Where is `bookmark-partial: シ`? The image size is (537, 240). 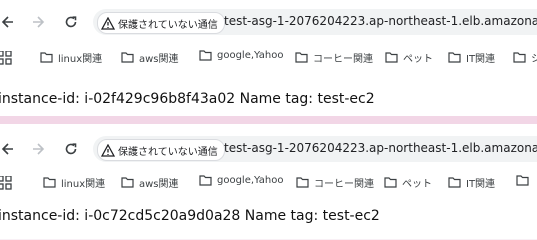 bookmark-partial: シ is located at coordinates (525, 57).